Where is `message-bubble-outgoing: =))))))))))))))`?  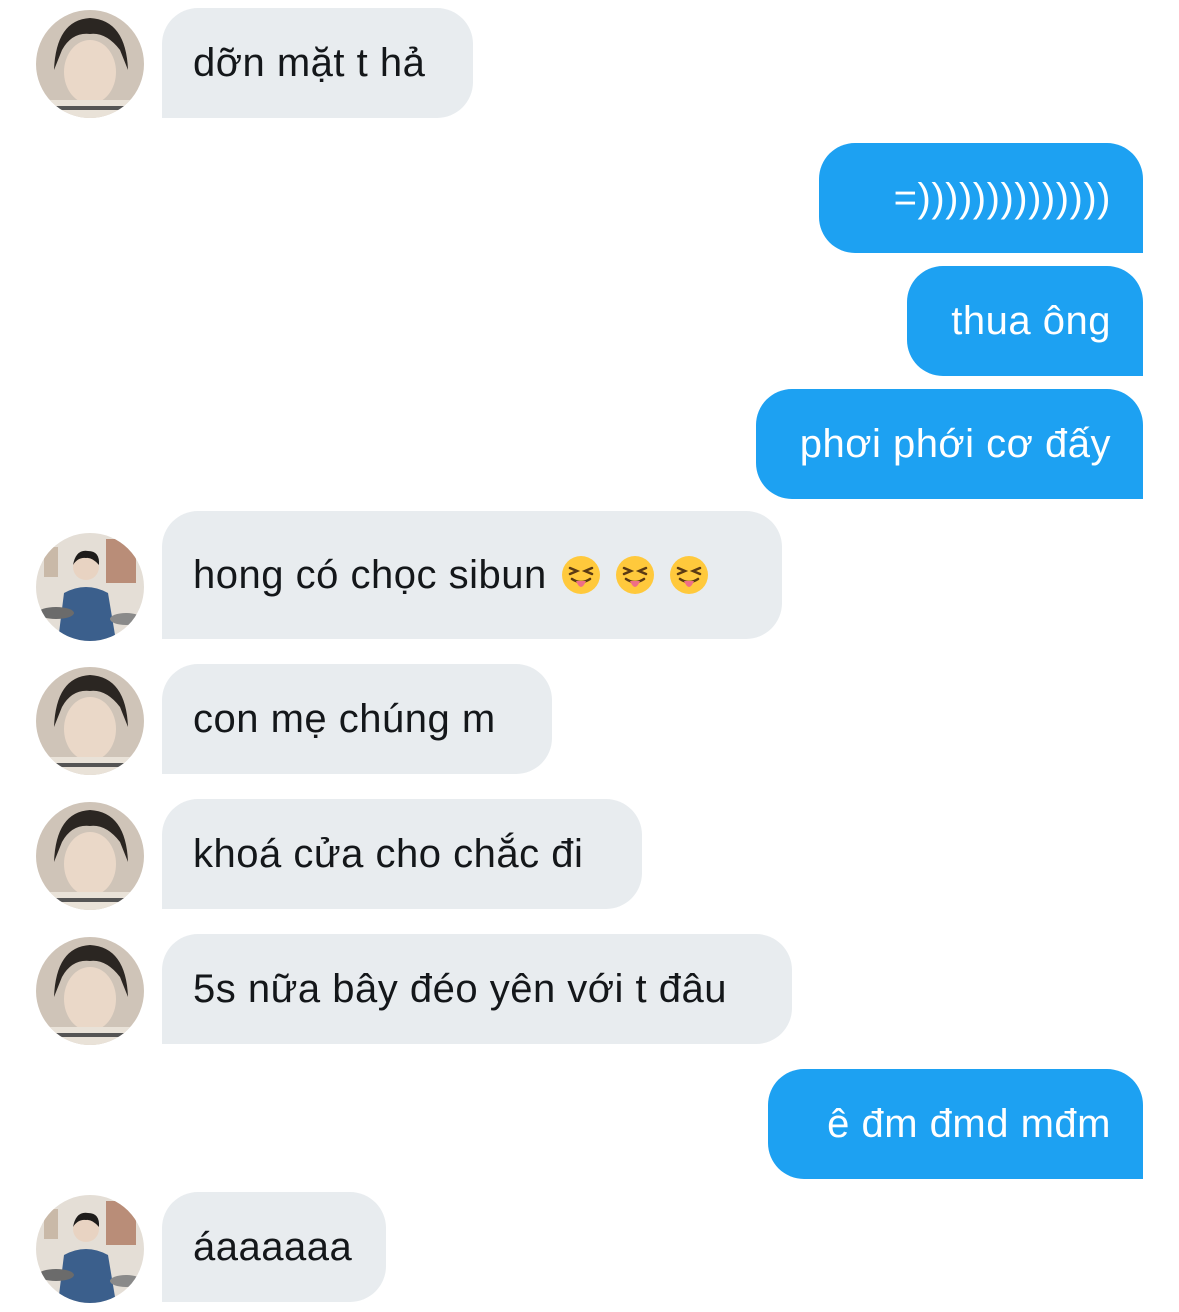
message-bubble-outgoing: =)))))))))))))) is located at coordinates (981, 198).